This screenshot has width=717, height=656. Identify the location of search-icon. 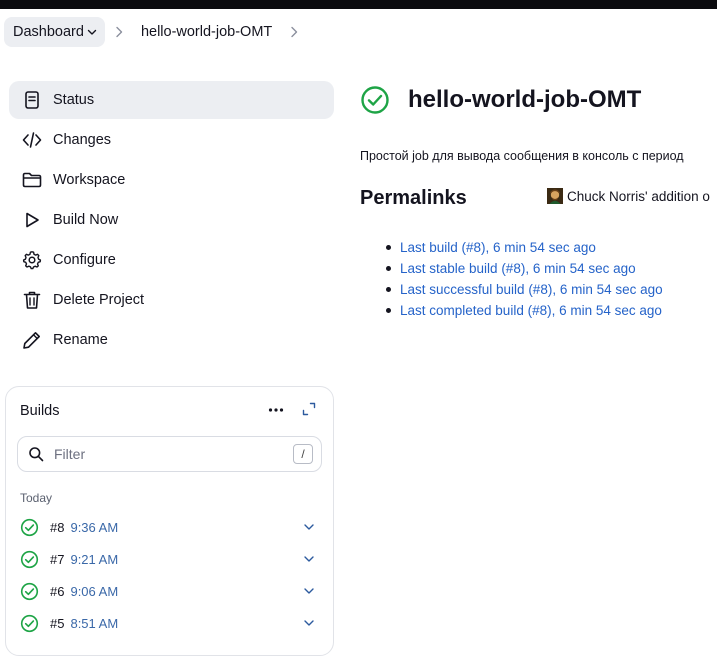
(36, 454).